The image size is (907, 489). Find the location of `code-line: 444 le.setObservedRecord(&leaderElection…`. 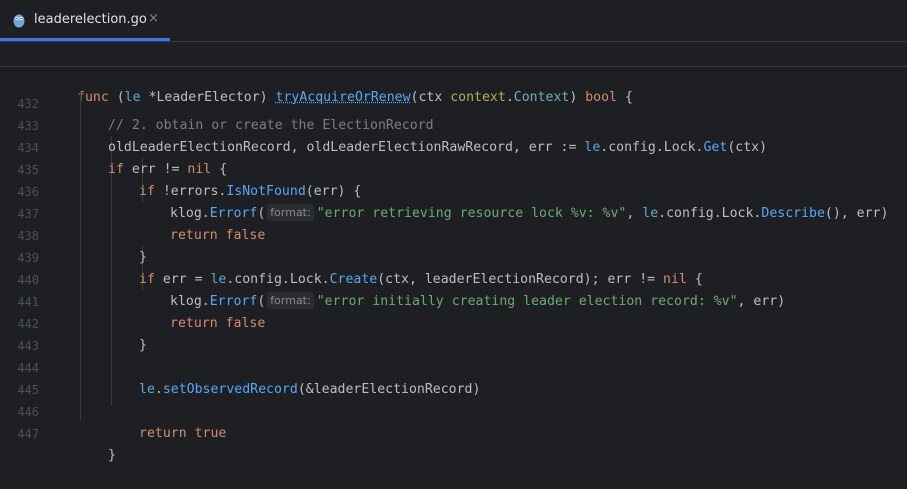

code-line: 444 le.setObservedRecord(&leaderElection… is located at coordinates (249, 379).